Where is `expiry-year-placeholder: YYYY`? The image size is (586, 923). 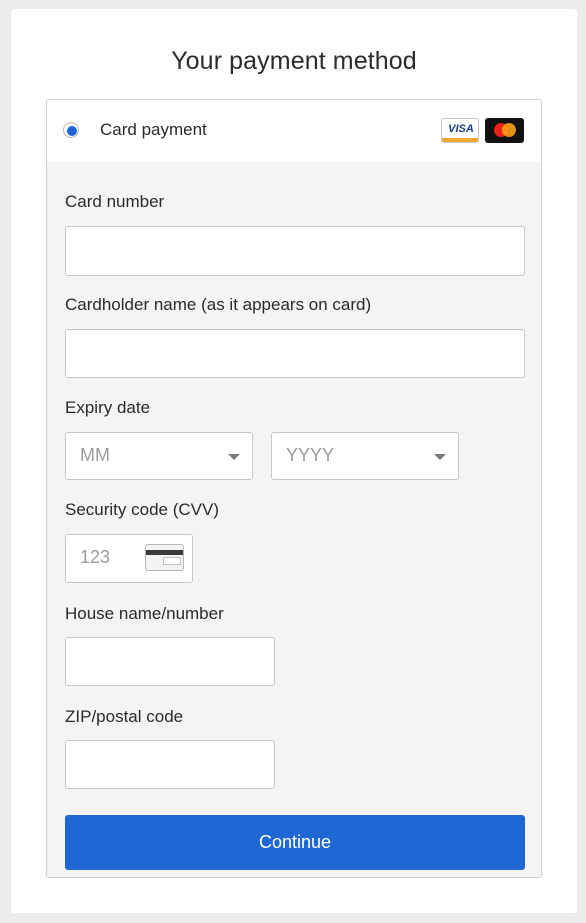 expiry-year-placeholder: YYYY is located at coordinates (310, 455).